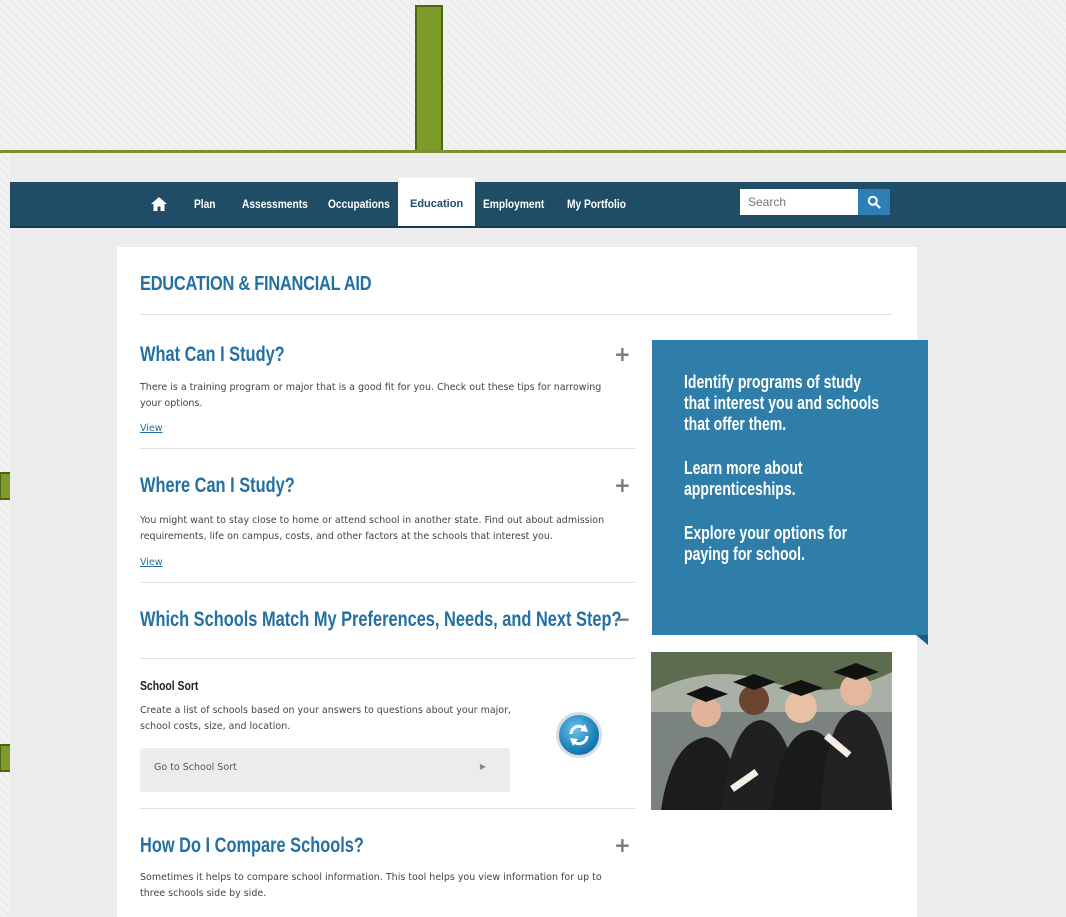  Describe the element at coordinates (217, 486) in the screenshot. I see `section-where-can-i-study-title: Where Can I Study?` at that location.